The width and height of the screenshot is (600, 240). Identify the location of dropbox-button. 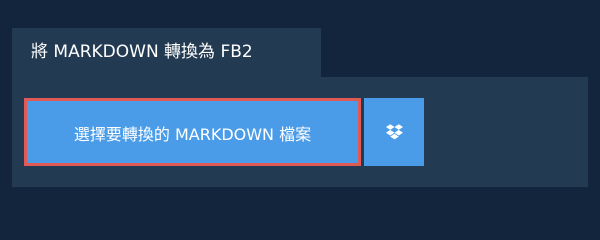
(394, 132).